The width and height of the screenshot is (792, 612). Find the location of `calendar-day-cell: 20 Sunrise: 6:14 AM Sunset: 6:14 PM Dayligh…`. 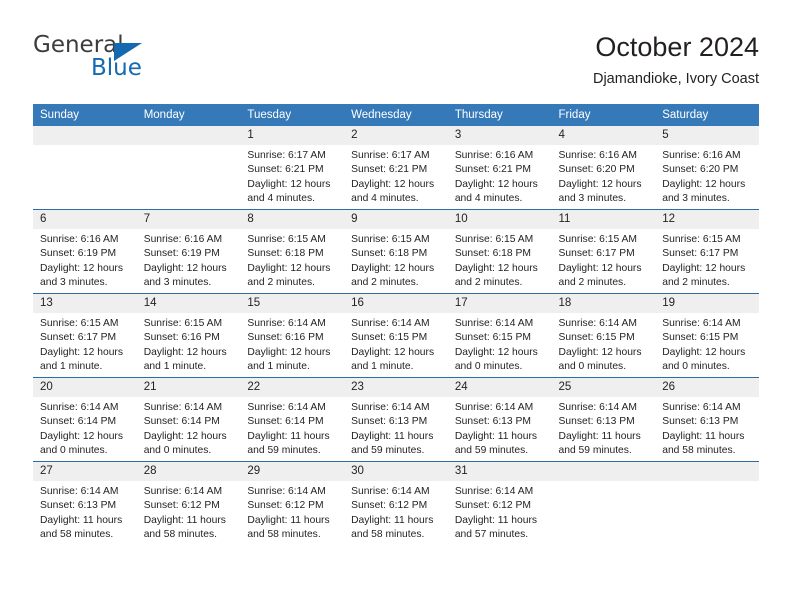

calendar-day-cell: 20 Sunrise: 6:14 AM Sunset: 6:14 PM Dayligh… is located at coordinates (85, 419).